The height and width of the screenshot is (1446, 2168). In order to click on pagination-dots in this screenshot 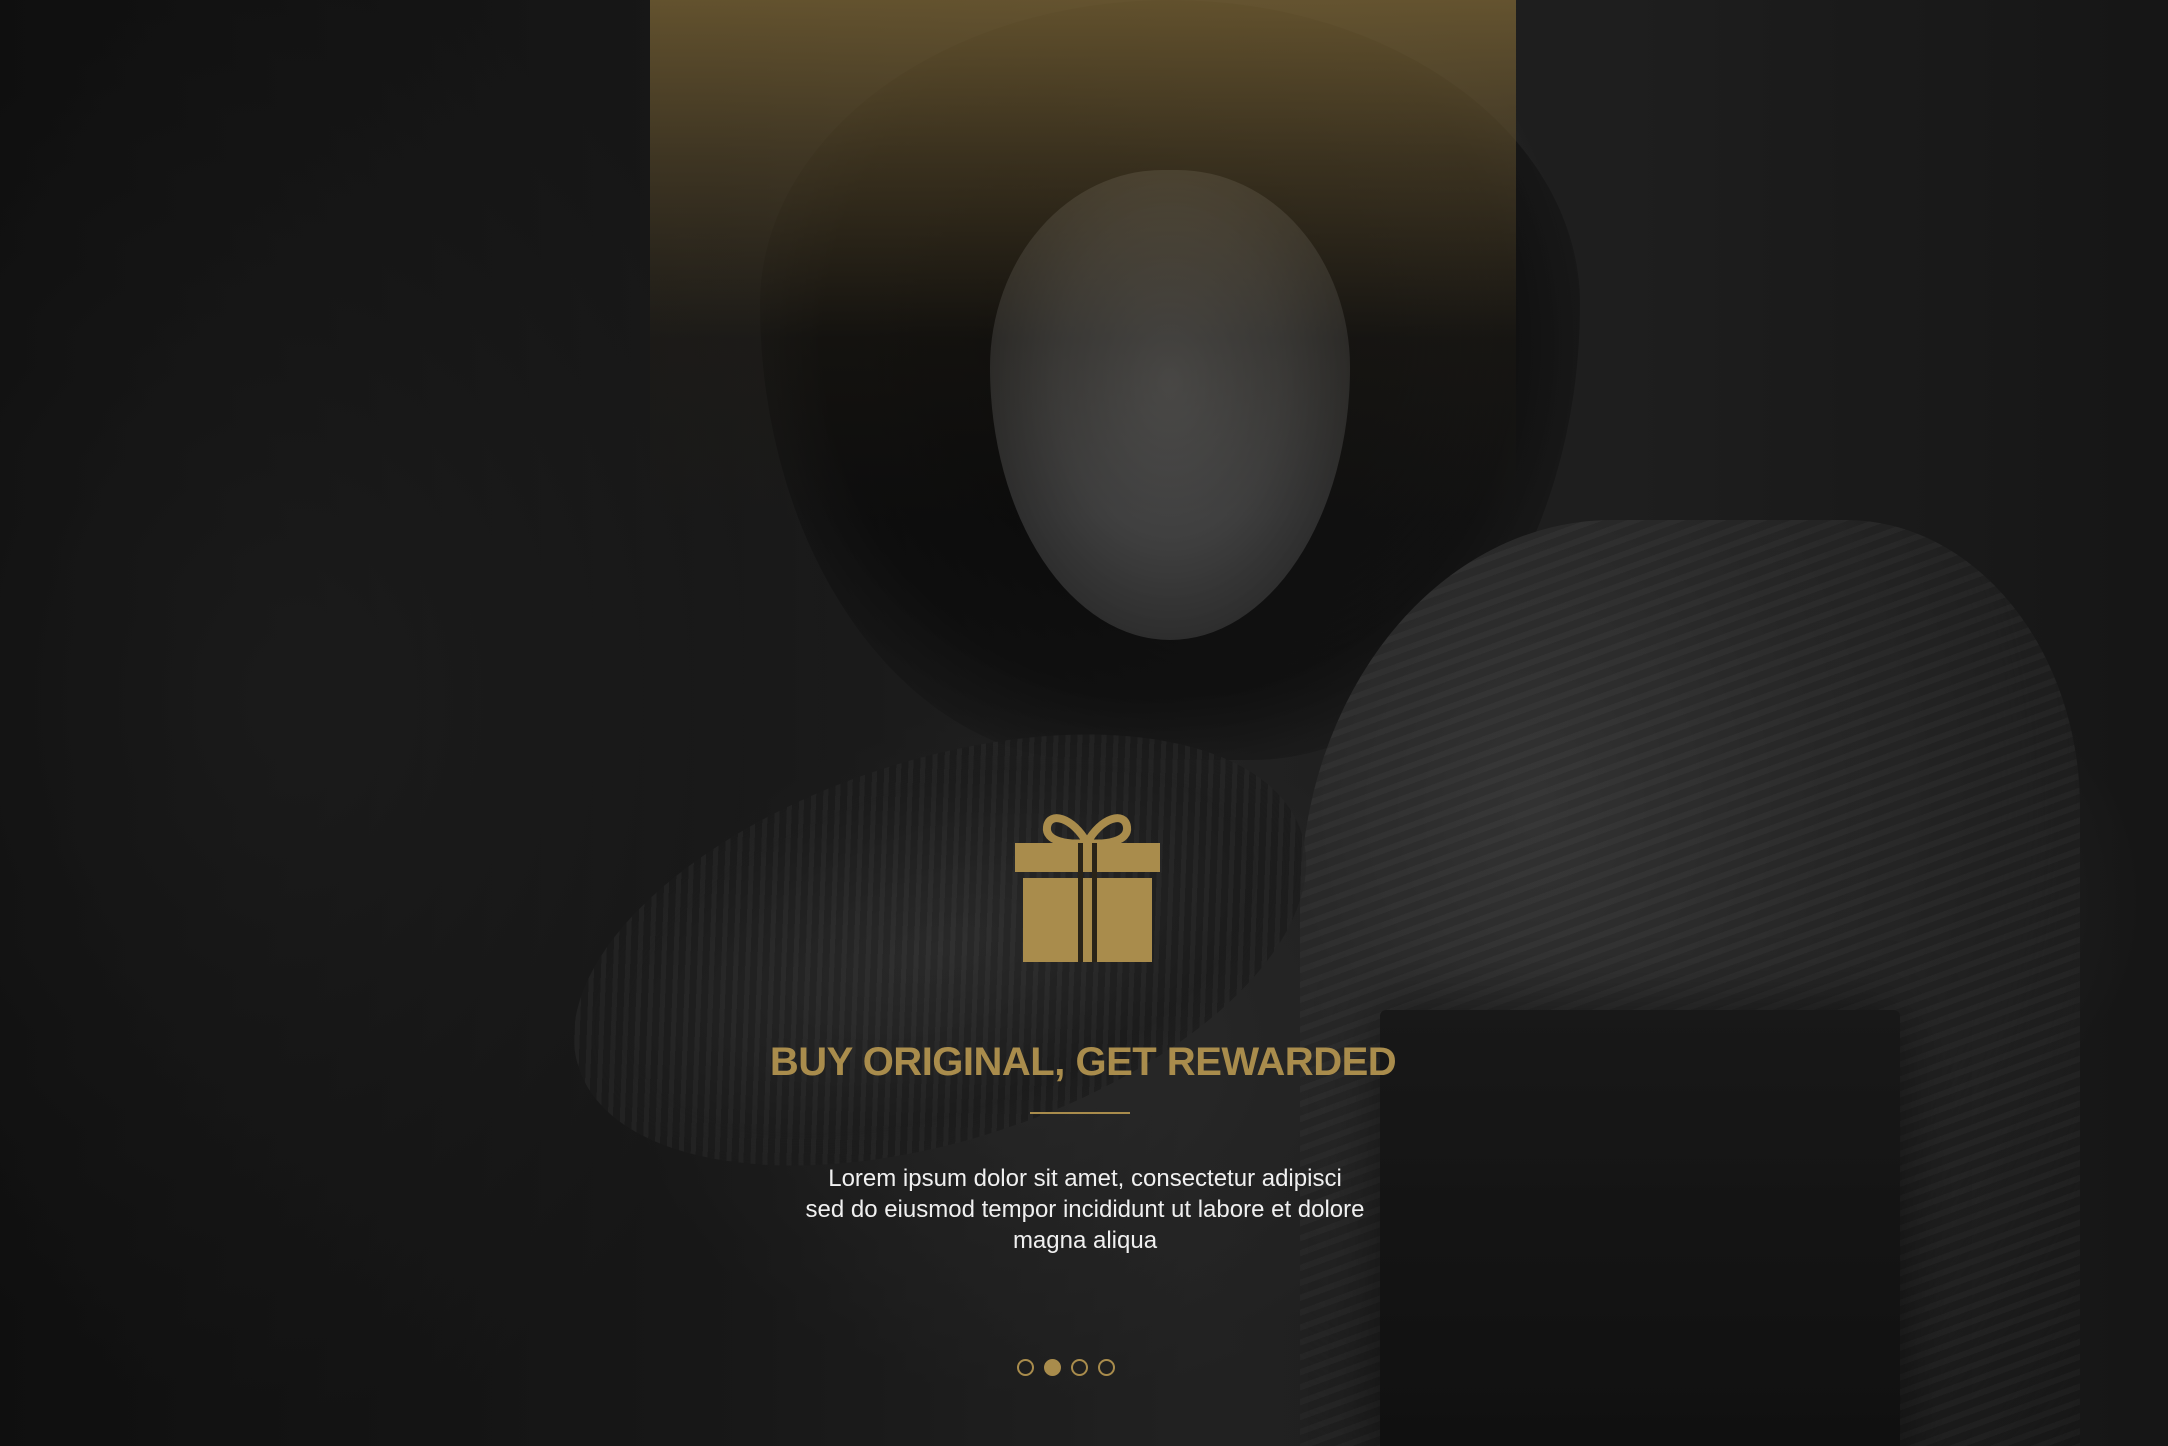, I will do `click(1066, 1367)`.